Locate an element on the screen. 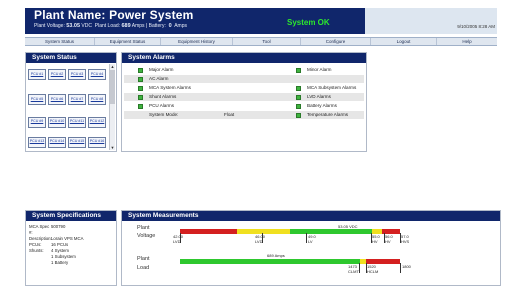 This screenshot has width=507, height=290. nav-tool: Tool is located at coordinates (267, 41).